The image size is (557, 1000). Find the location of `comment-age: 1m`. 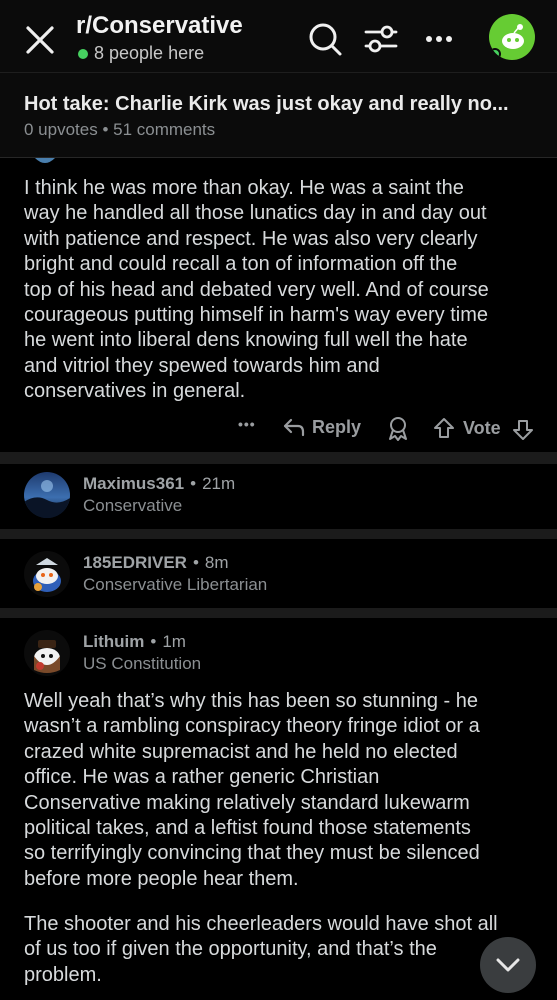

comment-age: 1m is located at coordinates (174, 641).